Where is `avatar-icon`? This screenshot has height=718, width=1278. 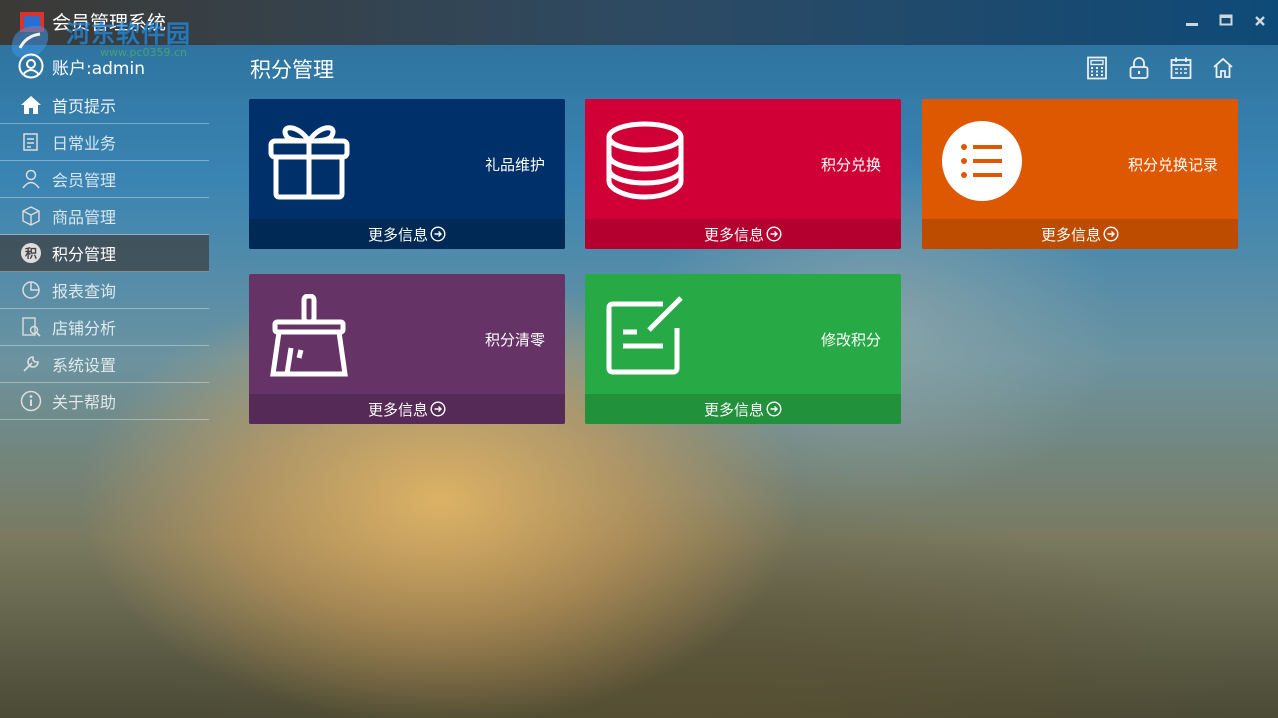
avatar-icon is located at coordinates (31, 66).